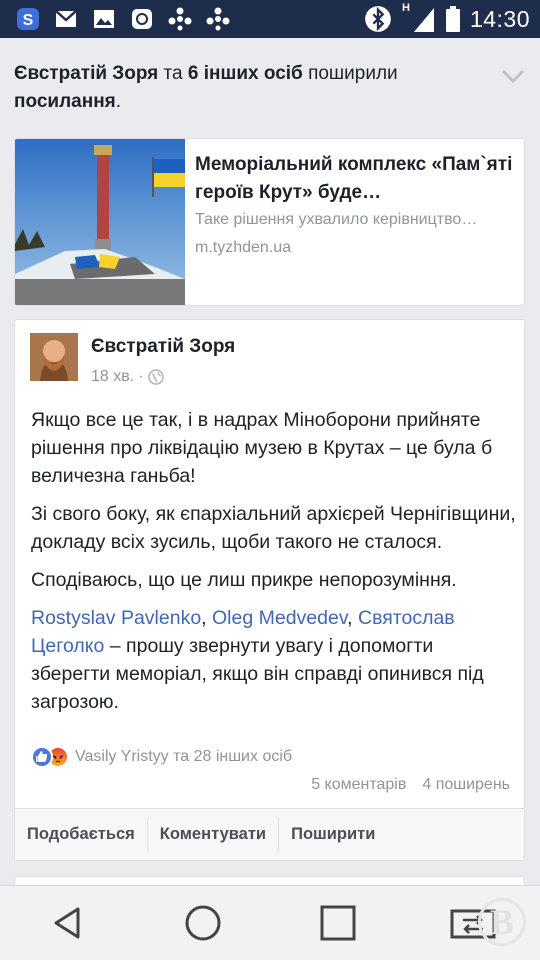 The image size is (540, 960). Describe the element at coordinates (65, 101) in the screenshot. I see `shared-object-label: посилання` at that location.